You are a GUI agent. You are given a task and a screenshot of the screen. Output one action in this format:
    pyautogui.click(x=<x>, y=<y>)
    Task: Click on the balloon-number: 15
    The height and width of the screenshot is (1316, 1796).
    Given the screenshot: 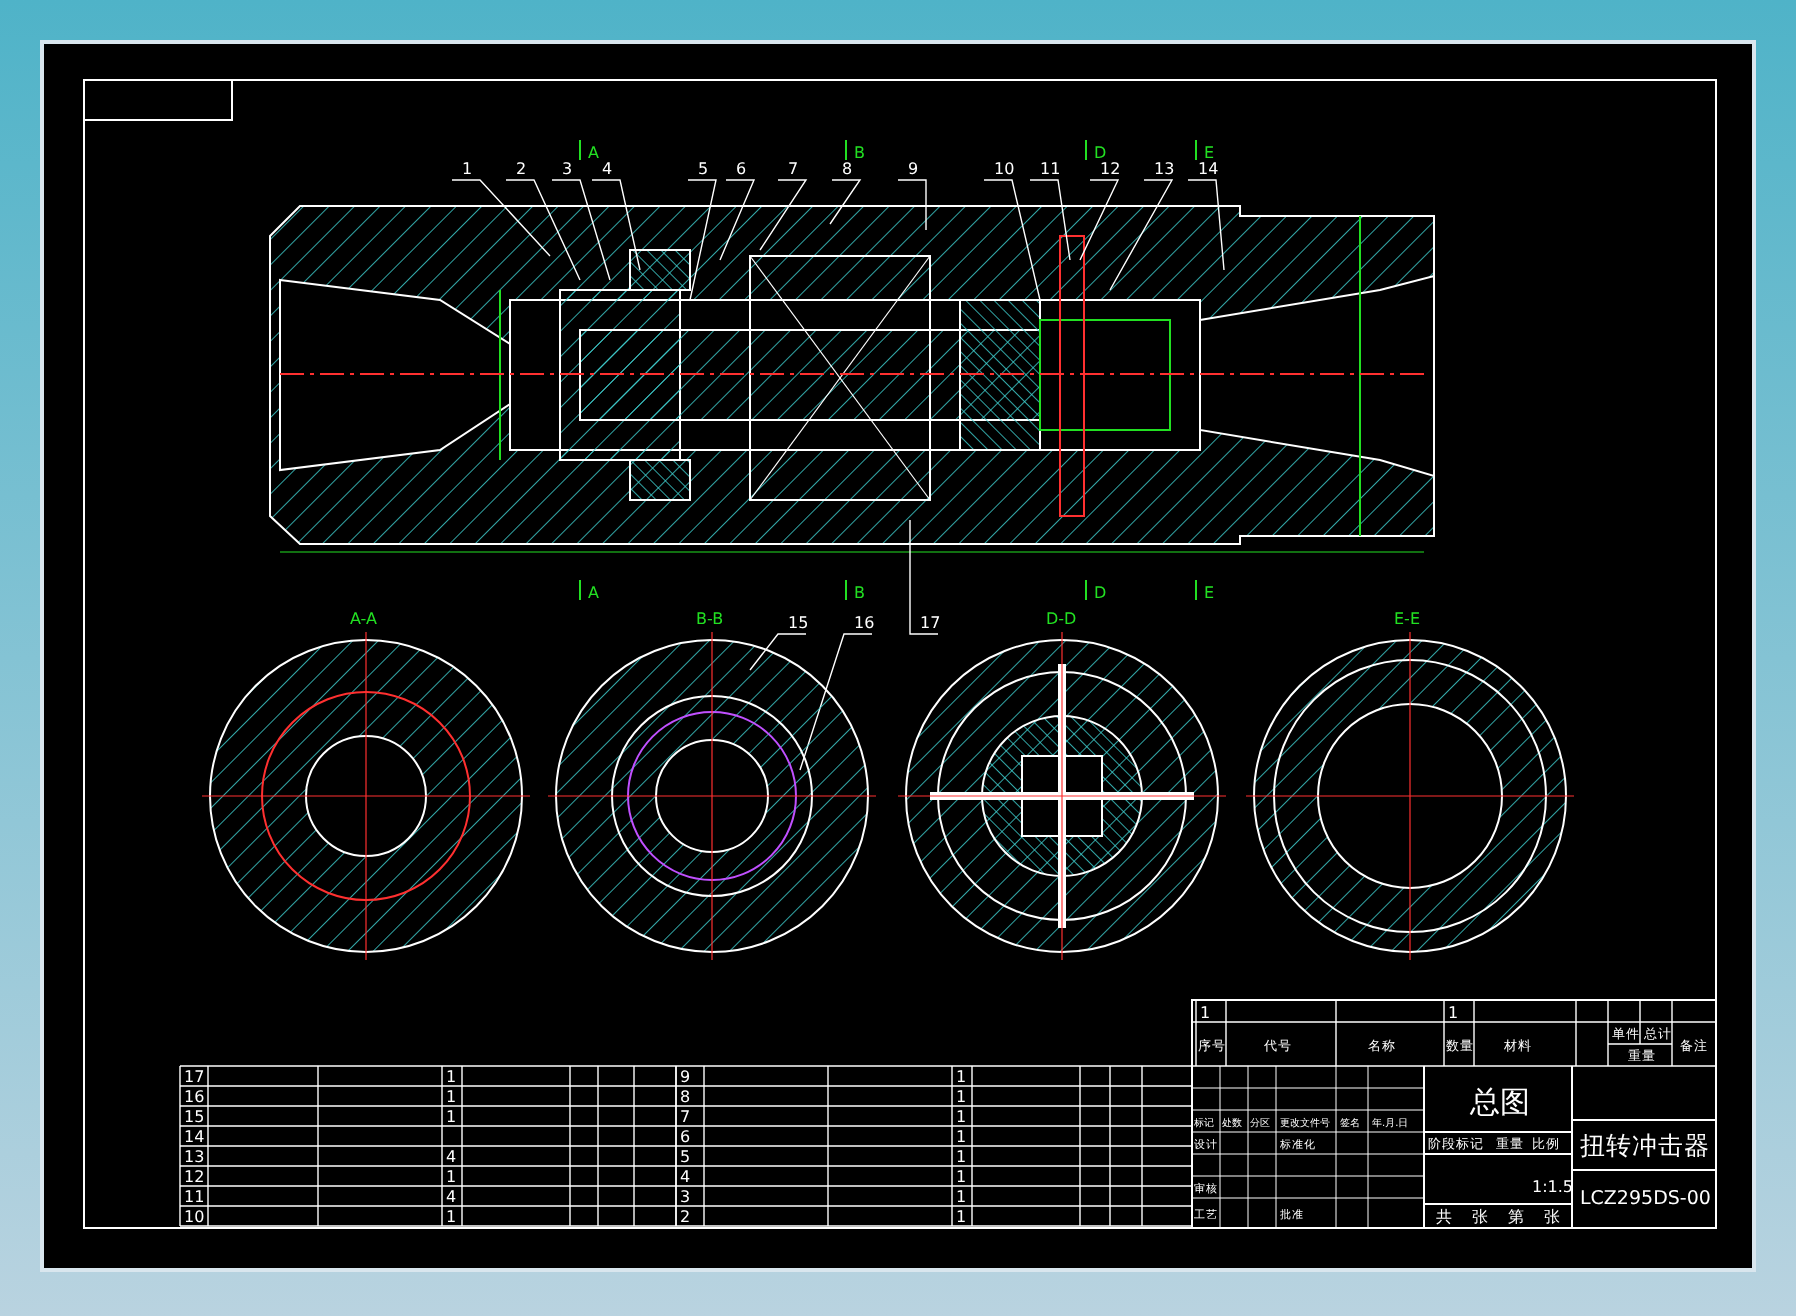 What is the action you would take?
    pyautogui.click(x=798, y=623)
    